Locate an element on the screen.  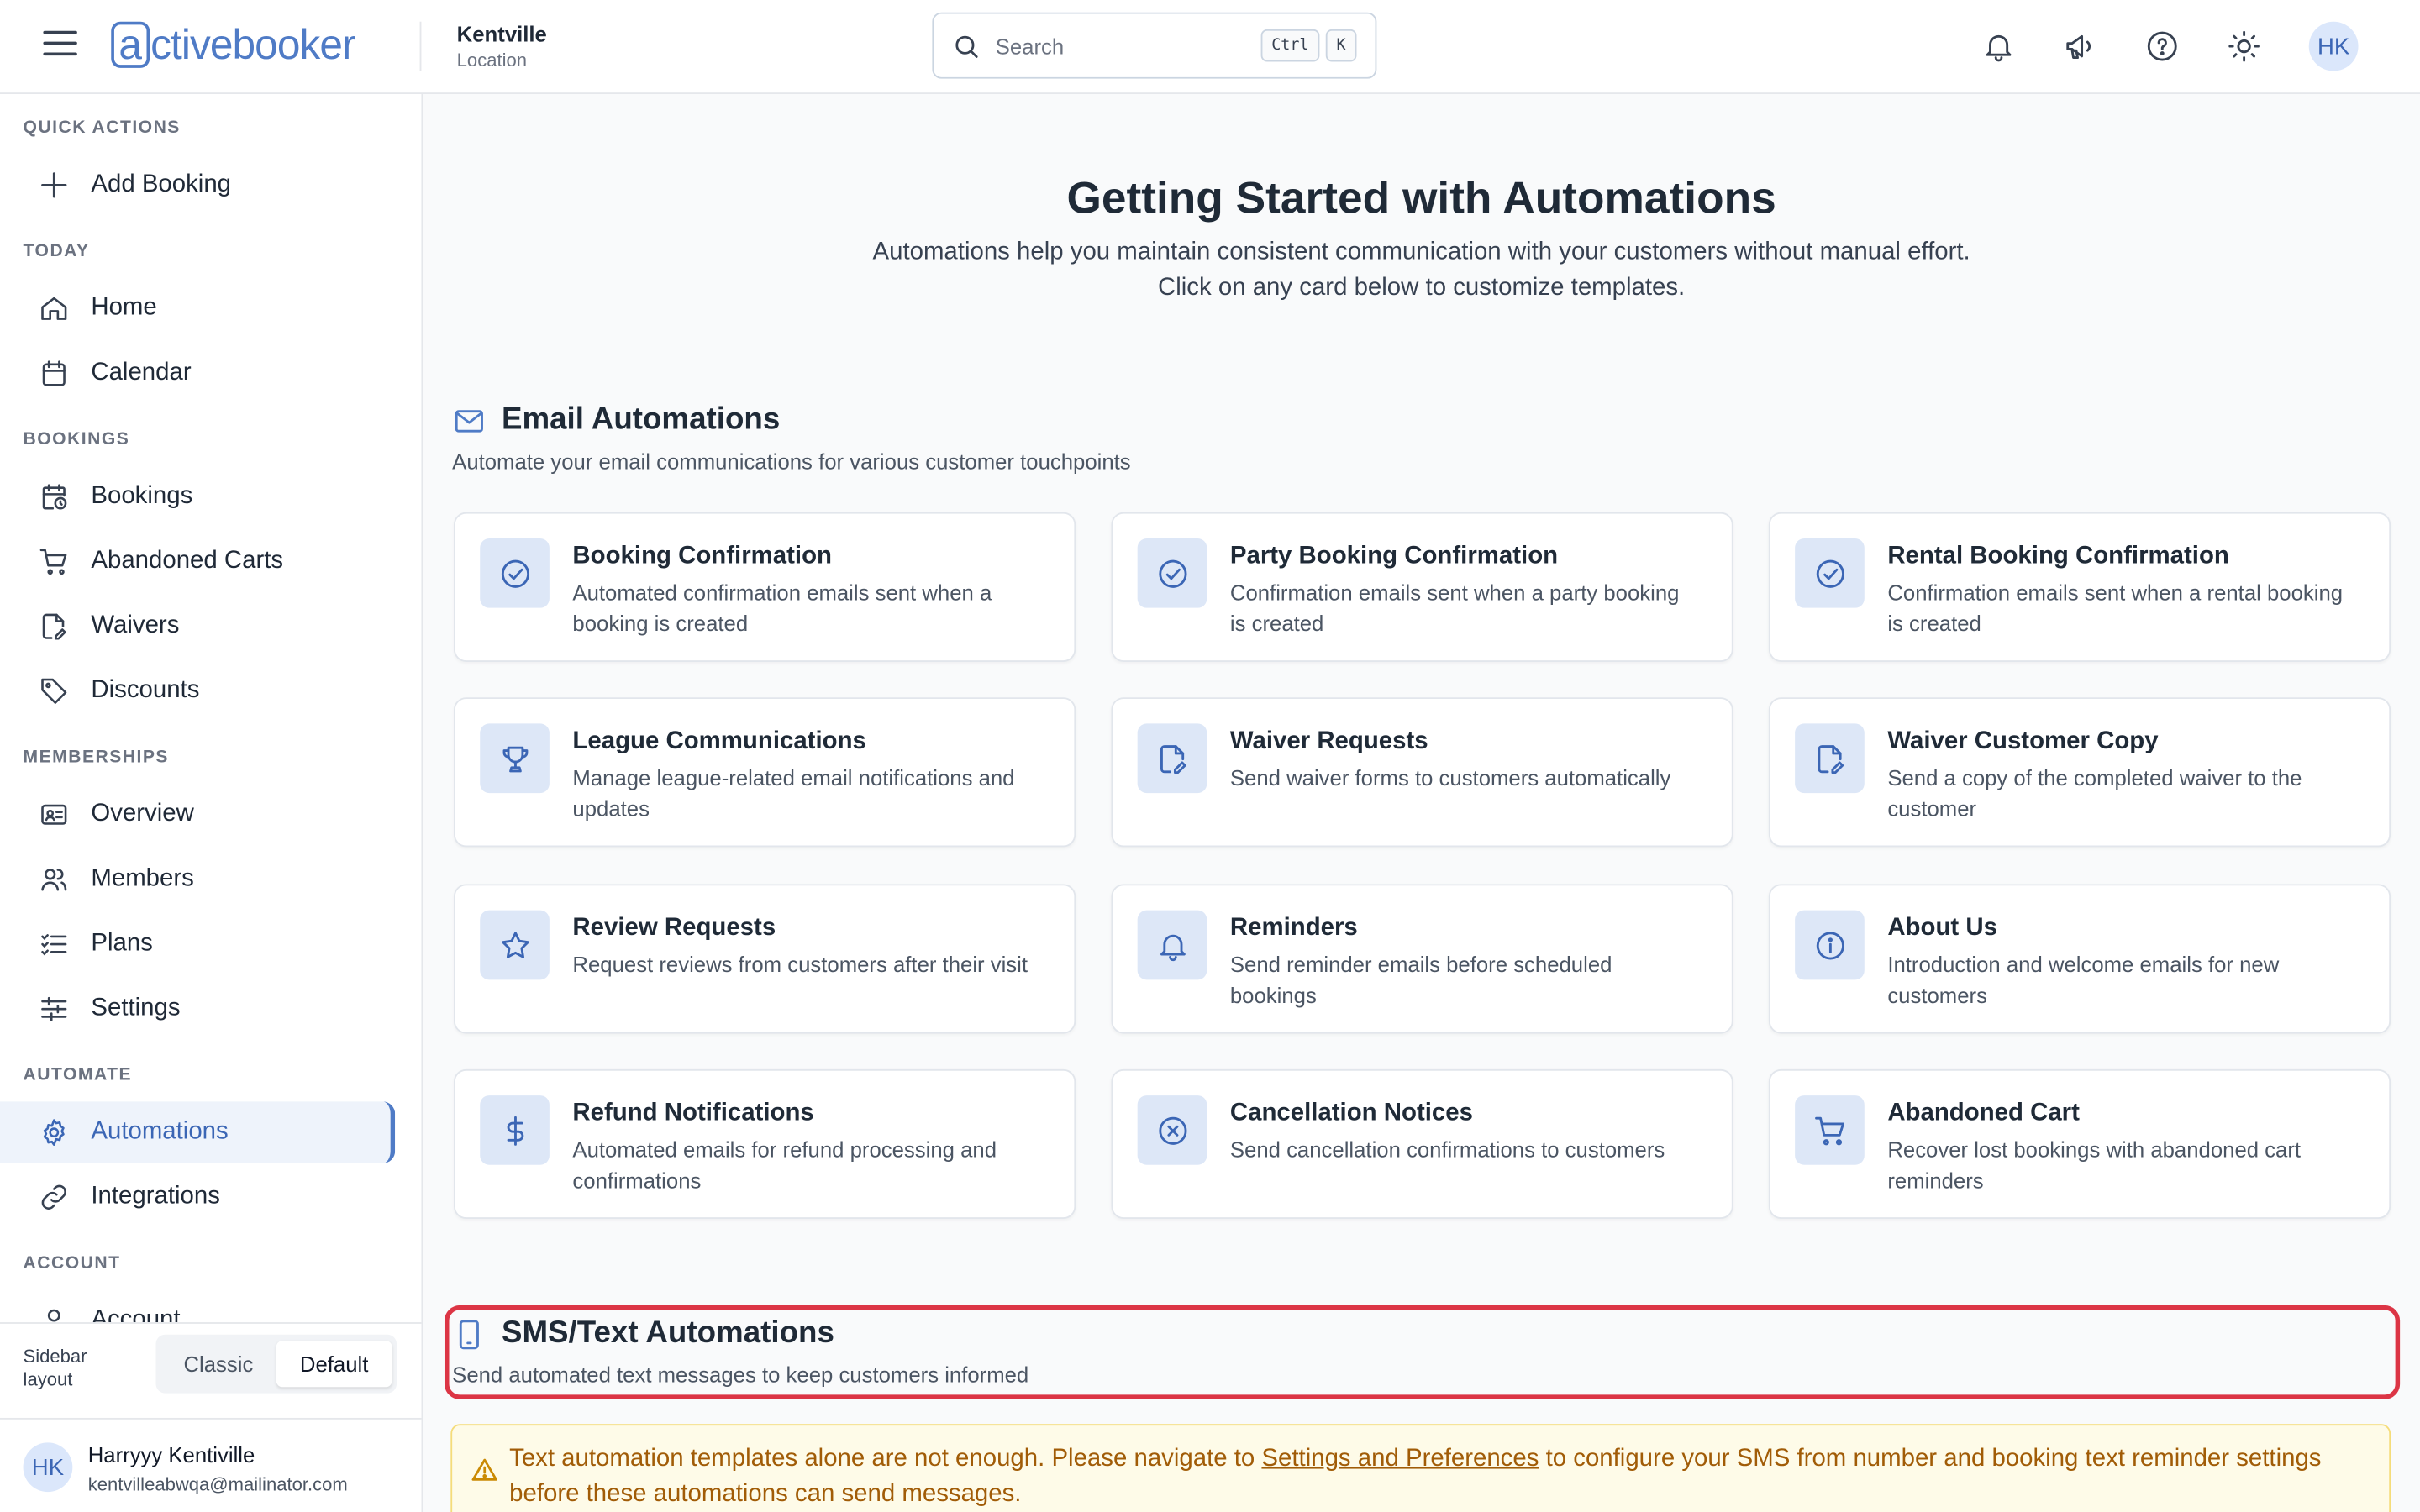
card-title: Waiver Customer Copy is located at coordinates (2023, 741).